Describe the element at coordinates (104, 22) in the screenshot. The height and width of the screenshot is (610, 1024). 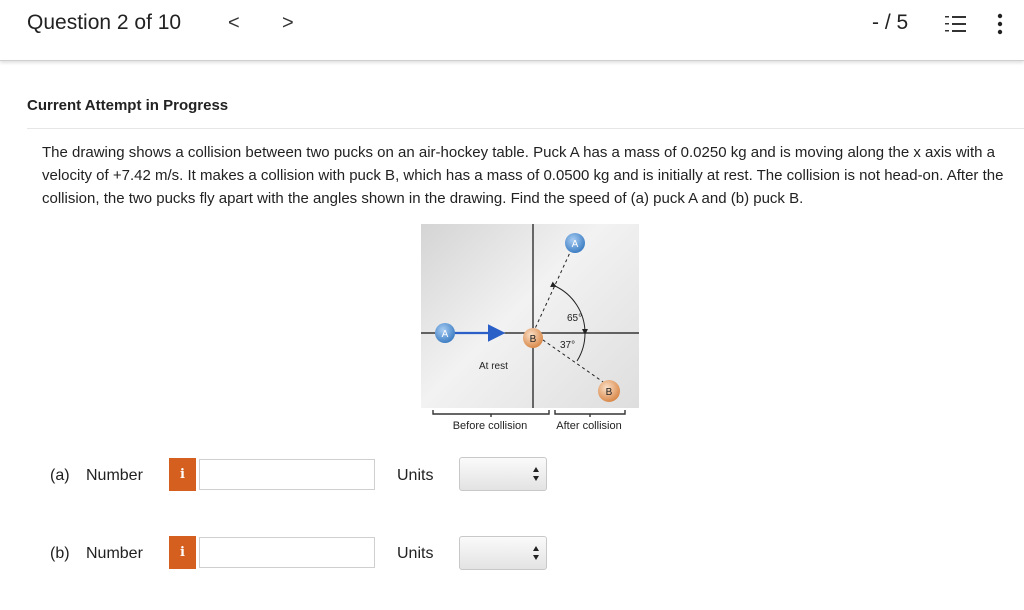
I see `question-title: Question 2 of 10` at that location.